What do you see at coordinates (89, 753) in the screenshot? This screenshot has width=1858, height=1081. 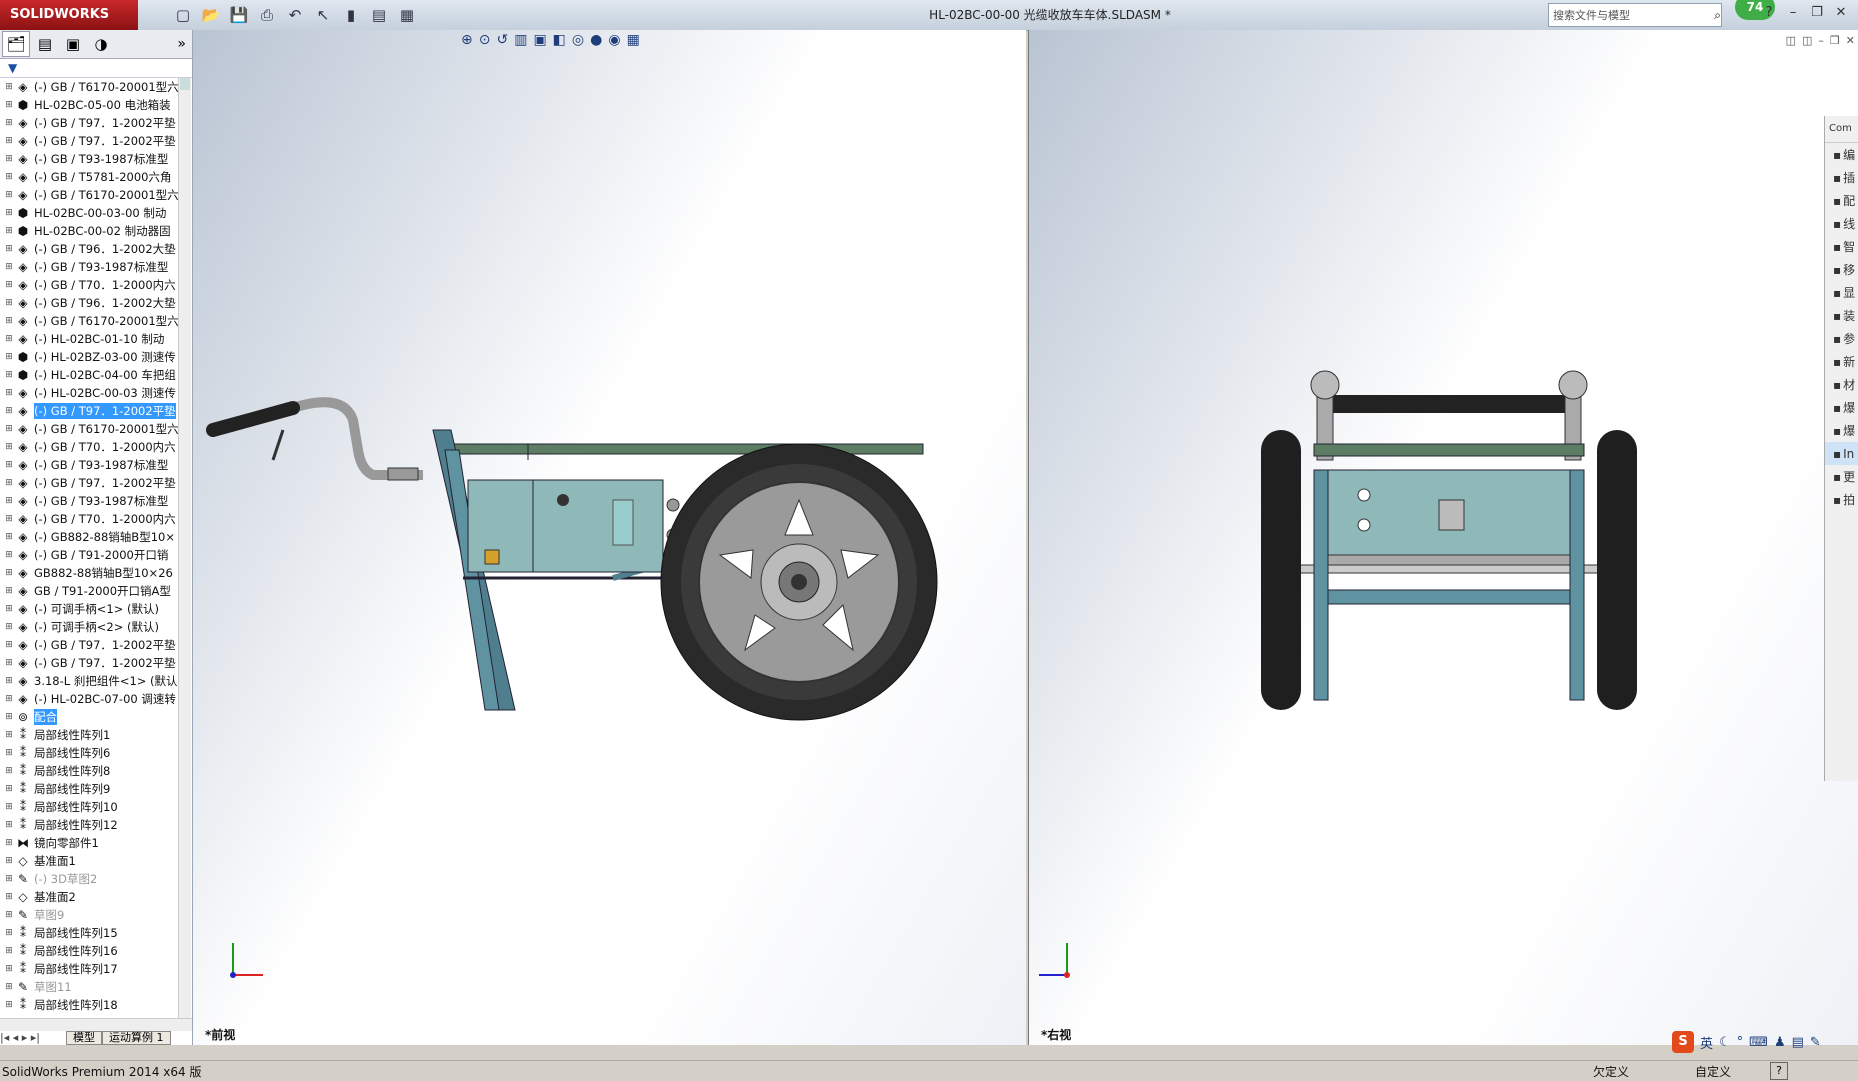 I see `tree-item: ⊞ ⁑ 局部线性阵列6` at bounding box center [89, 753].